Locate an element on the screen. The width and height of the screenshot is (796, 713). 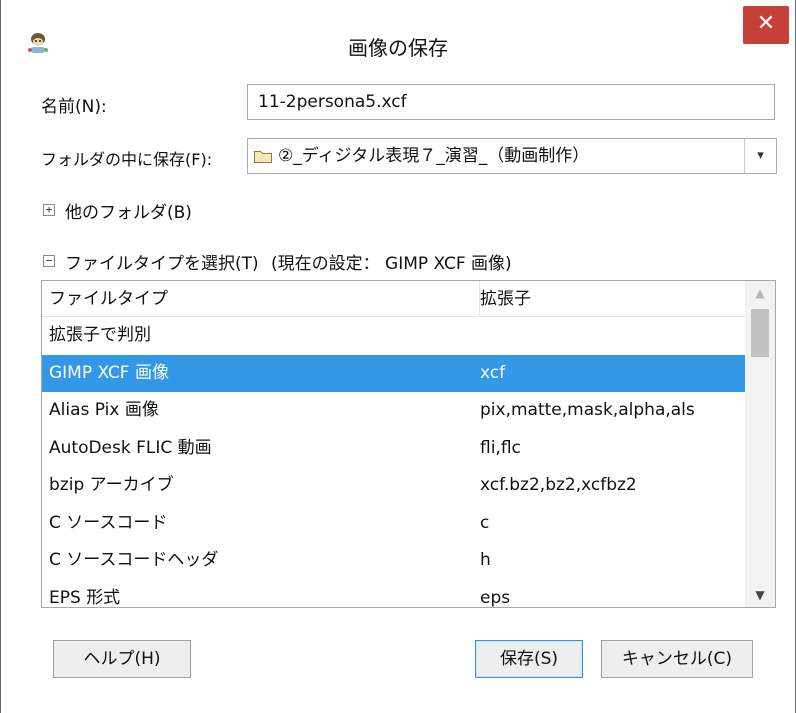
list-item-selected: GIMP XCF 画像 xcf is located at coordinates (393, 373).